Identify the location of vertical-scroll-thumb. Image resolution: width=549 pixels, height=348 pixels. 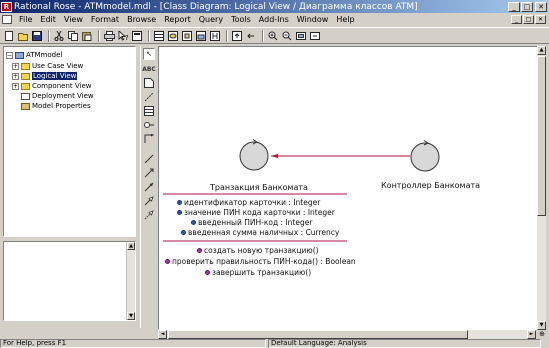
(541, 136).